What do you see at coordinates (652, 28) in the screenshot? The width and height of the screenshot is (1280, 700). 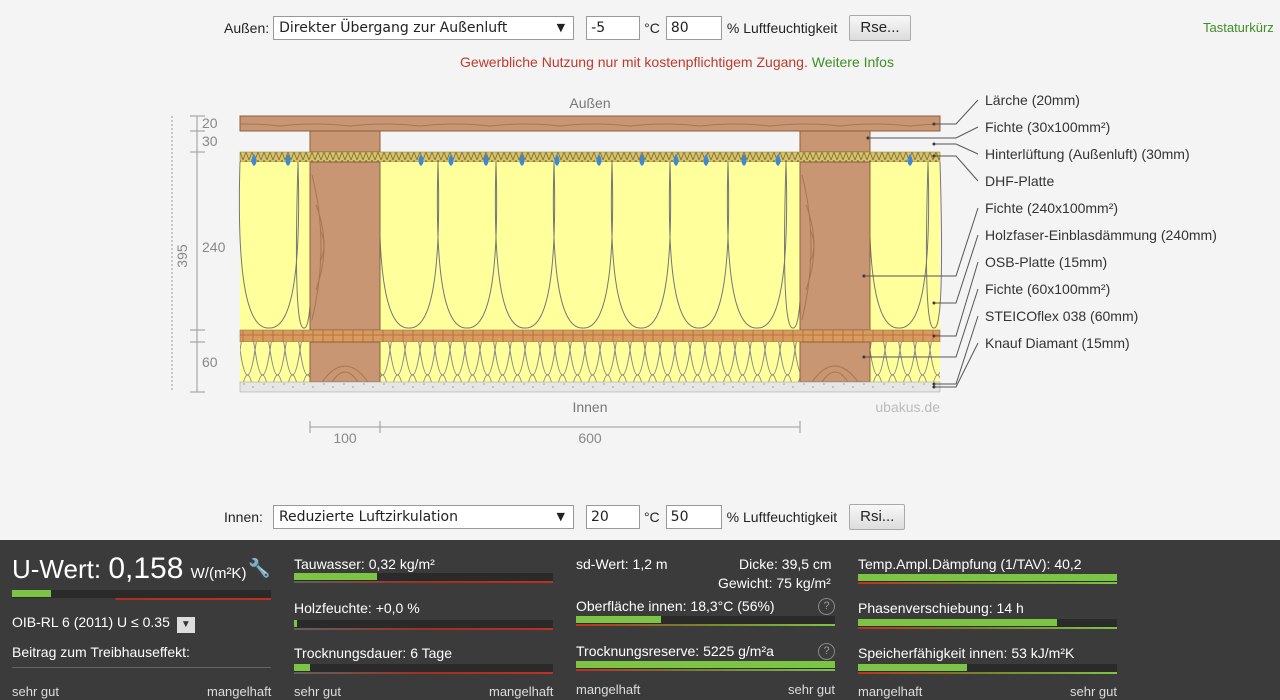 I see `outside-temp-unit: °C` at bounding box center [652, 28].